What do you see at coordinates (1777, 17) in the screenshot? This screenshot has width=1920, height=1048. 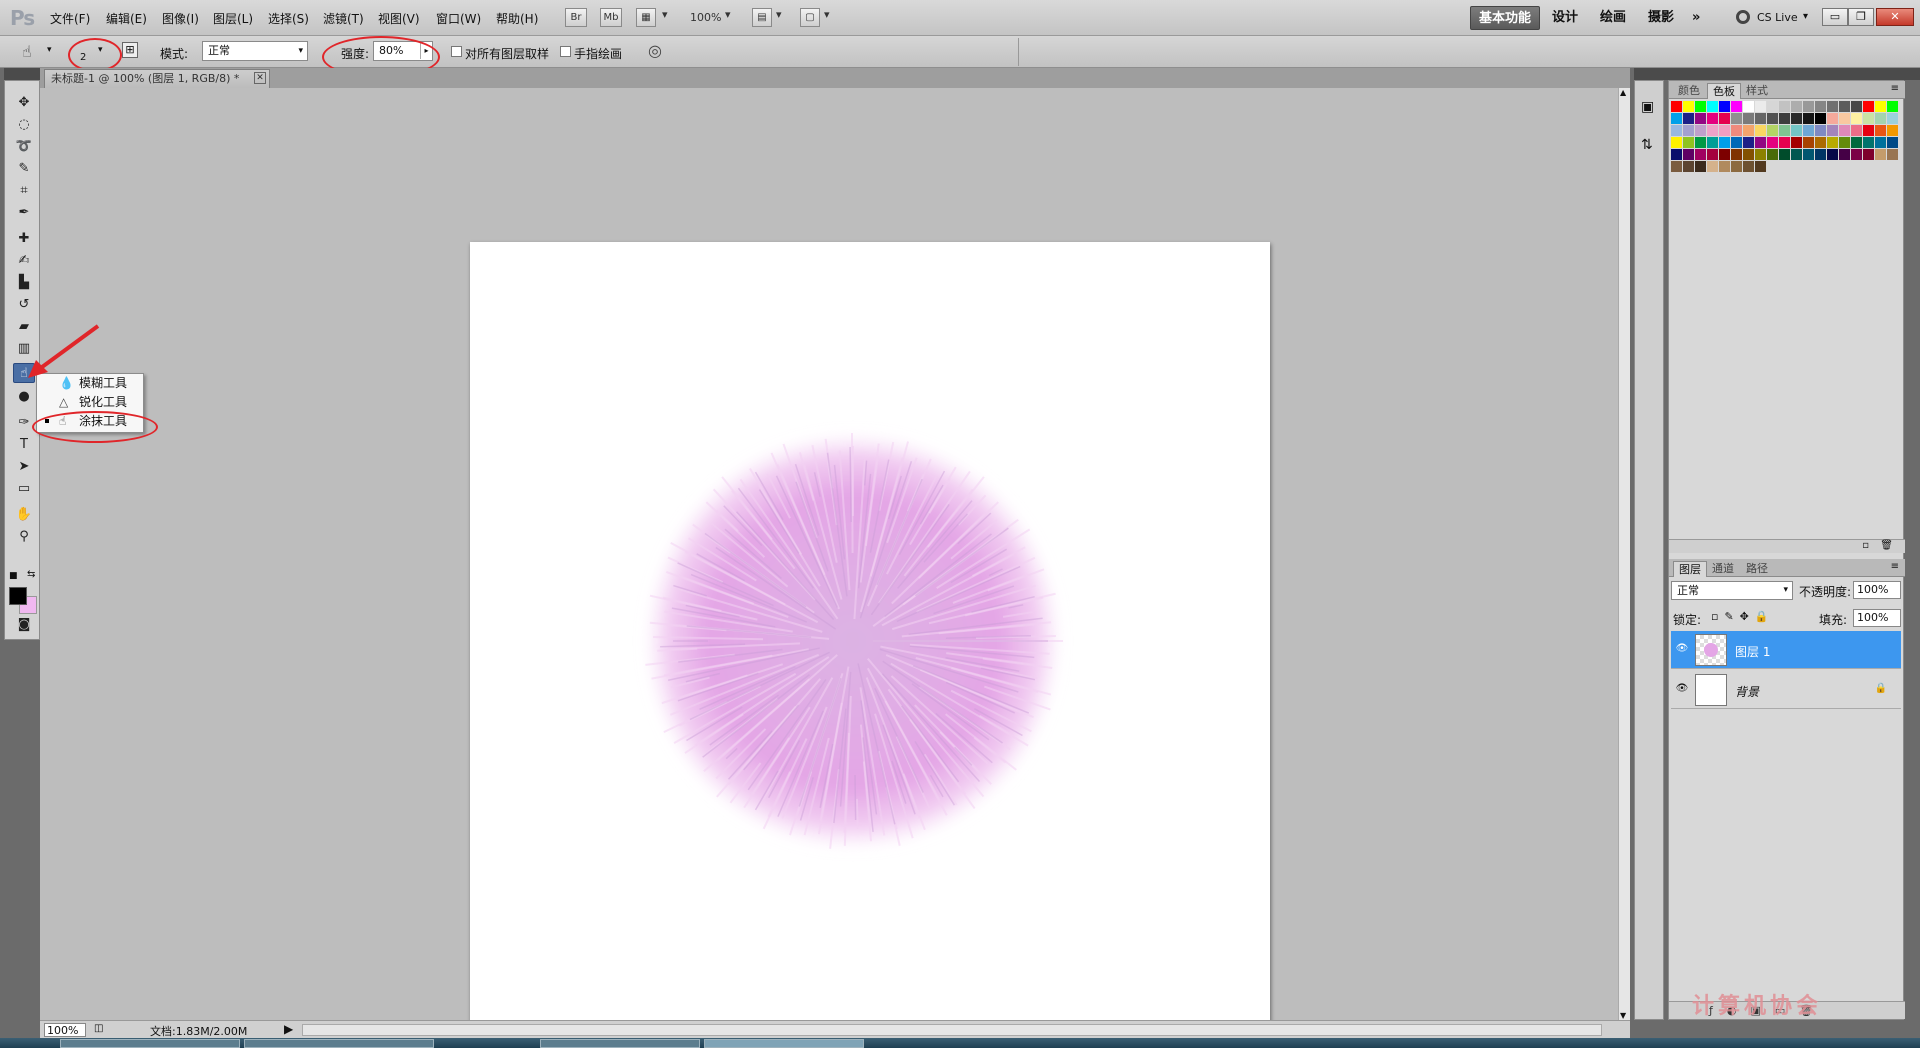 I see `cs-live-button: CS Live` at bounding box center [1777, 17].